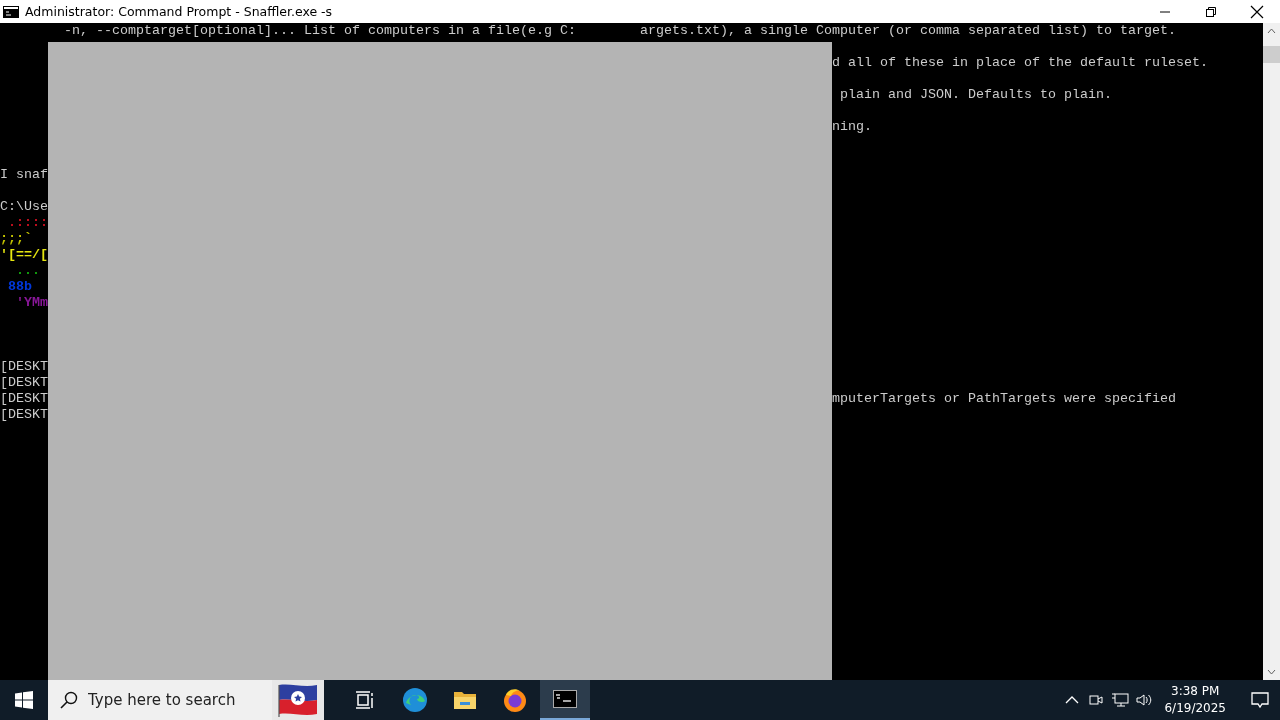 This screenshot has width=1280, height=720. What do you see at coordinates (298, 700) in the screenshot?
I see `flag-icon` at bounding box center [298, 700].